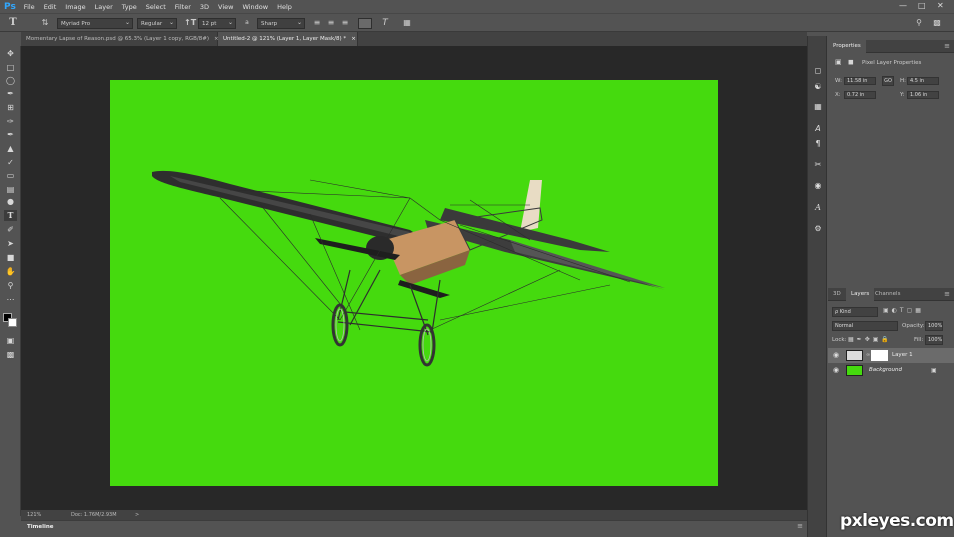 This screenshot has width=954, height=537. I want to click on layer-row-background: ◉ Background ▣, so click(891, 370).